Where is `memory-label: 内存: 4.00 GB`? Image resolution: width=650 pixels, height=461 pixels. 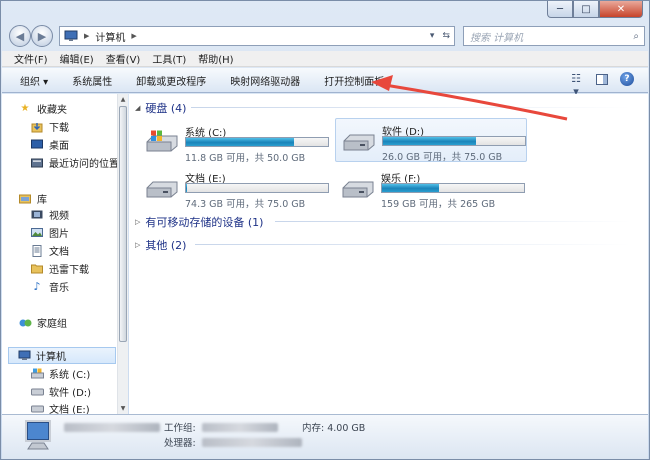 memory-label: 内存: 4.00 GB is located at coordinates (334, 428).